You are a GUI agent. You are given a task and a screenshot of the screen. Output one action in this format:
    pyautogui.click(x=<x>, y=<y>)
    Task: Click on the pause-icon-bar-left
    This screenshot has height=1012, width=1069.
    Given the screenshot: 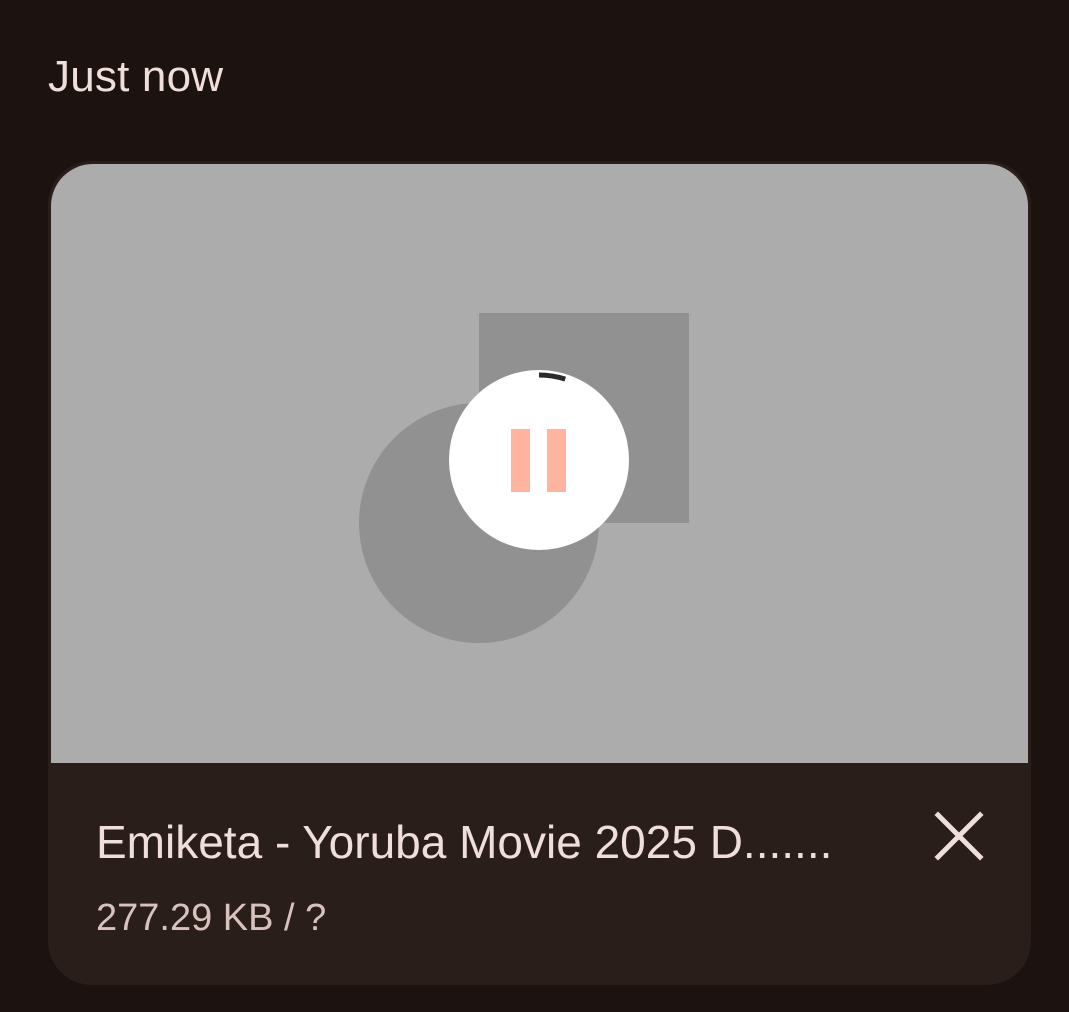 What is the action you would take?
    pyautogui.click(x=520, y=460)
    